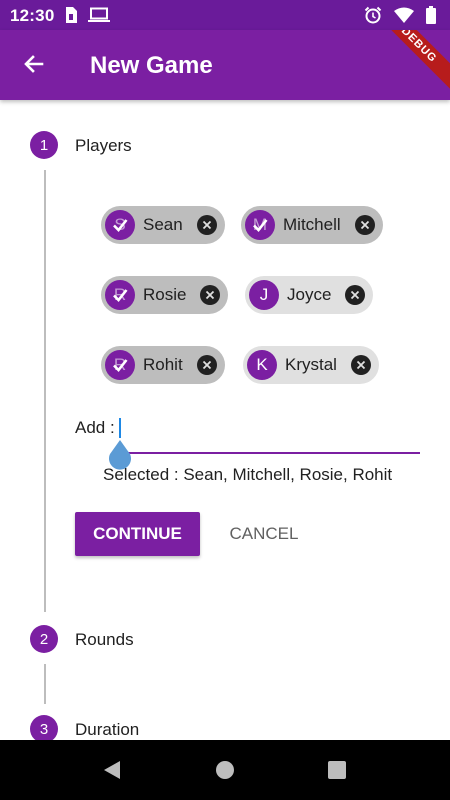 This screenshot has height=800, width=450. I want to click on chip-label: Rosie, so click(165, 294).